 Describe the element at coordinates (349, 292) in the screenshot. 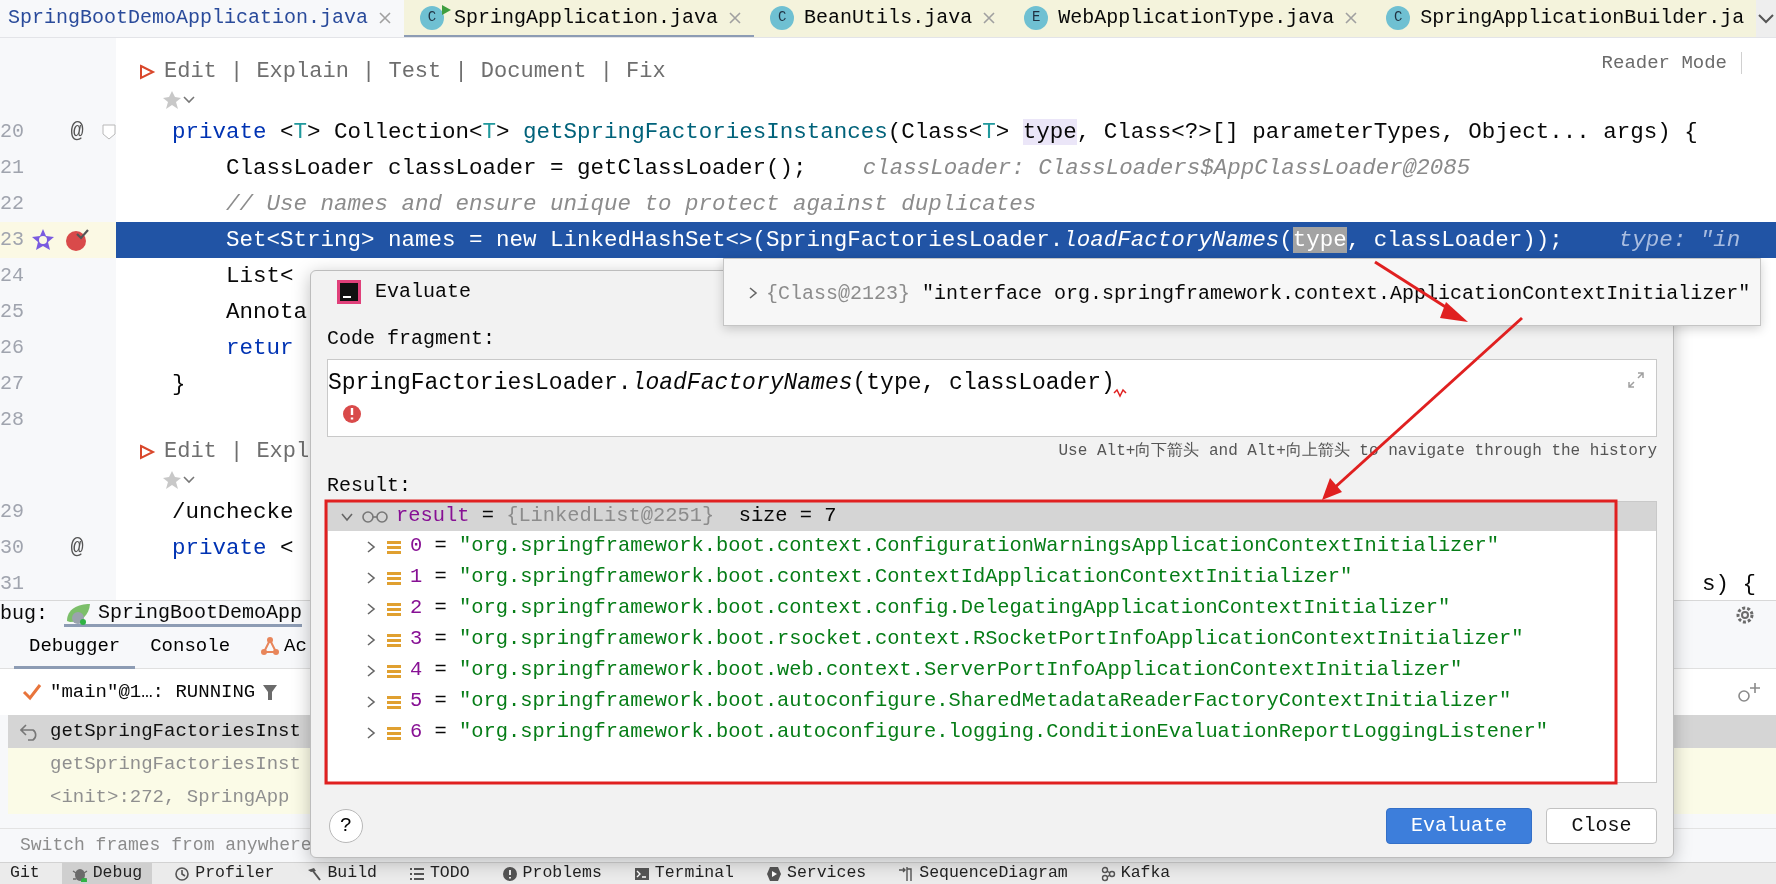

I see `app-logo-icon` at that location.